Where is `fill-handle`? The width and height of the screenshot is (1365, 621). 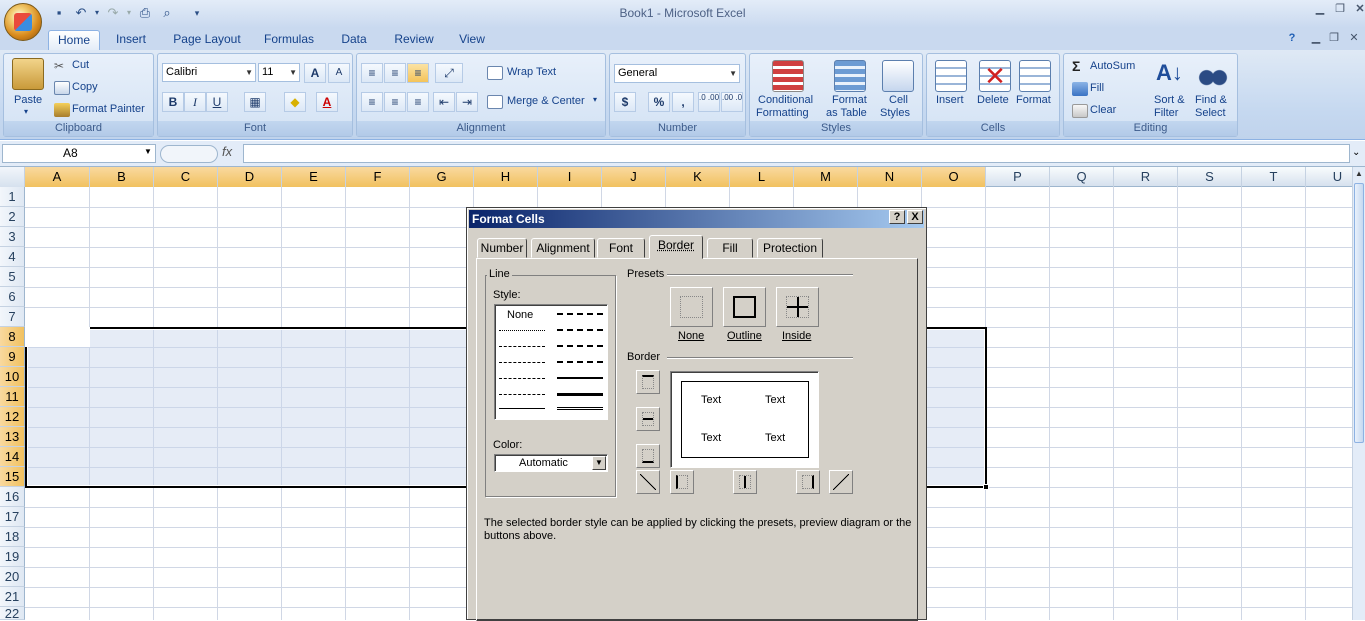 fill-handle is located at coordinates (986, 487).